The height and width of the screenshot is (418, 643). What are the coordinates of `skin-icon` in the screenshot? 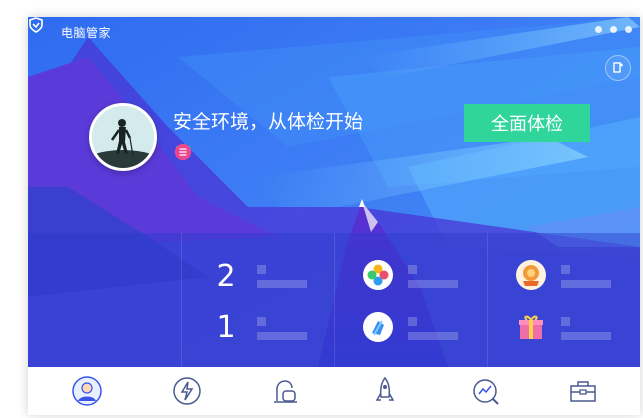 It's located at (618, 67).